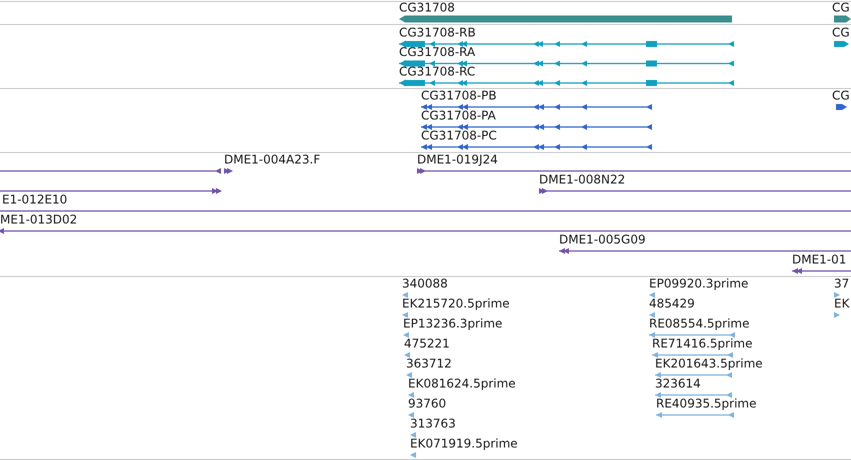  What do you see at coordinates (698, 283) in the screenshot?
I see `feature-label: EP09920.3prime` at bounding box center [698, 283].